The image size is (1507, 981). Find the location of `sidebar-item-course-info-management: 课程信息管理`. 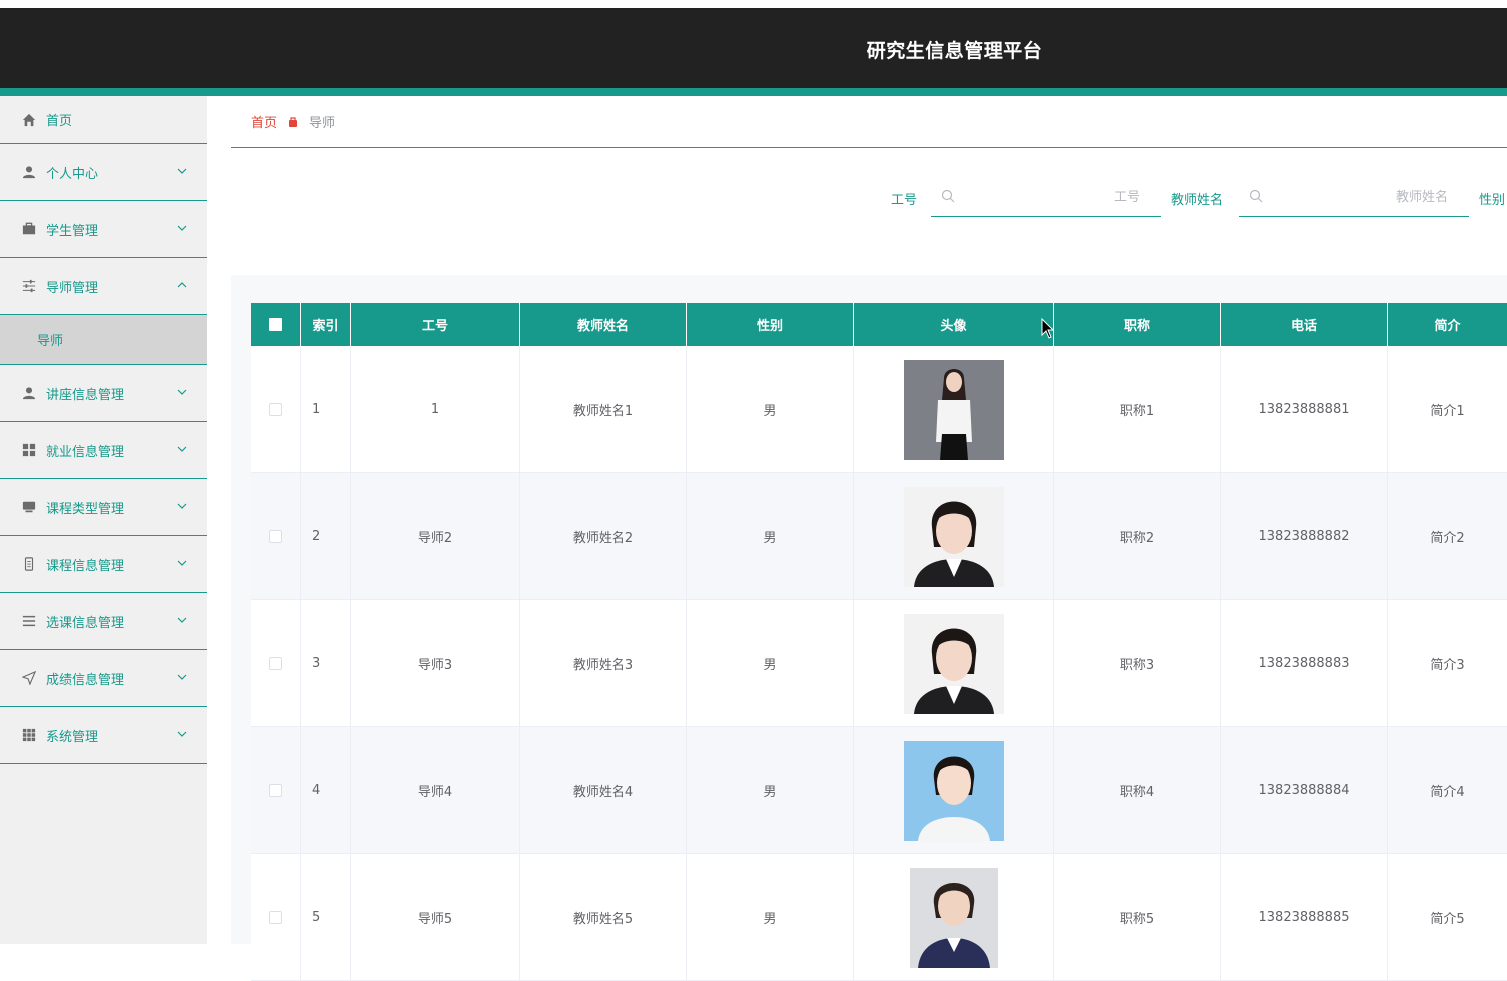

sidebar-item-course-info-management: 课程信息管理 is located at coordinates (103, 564).